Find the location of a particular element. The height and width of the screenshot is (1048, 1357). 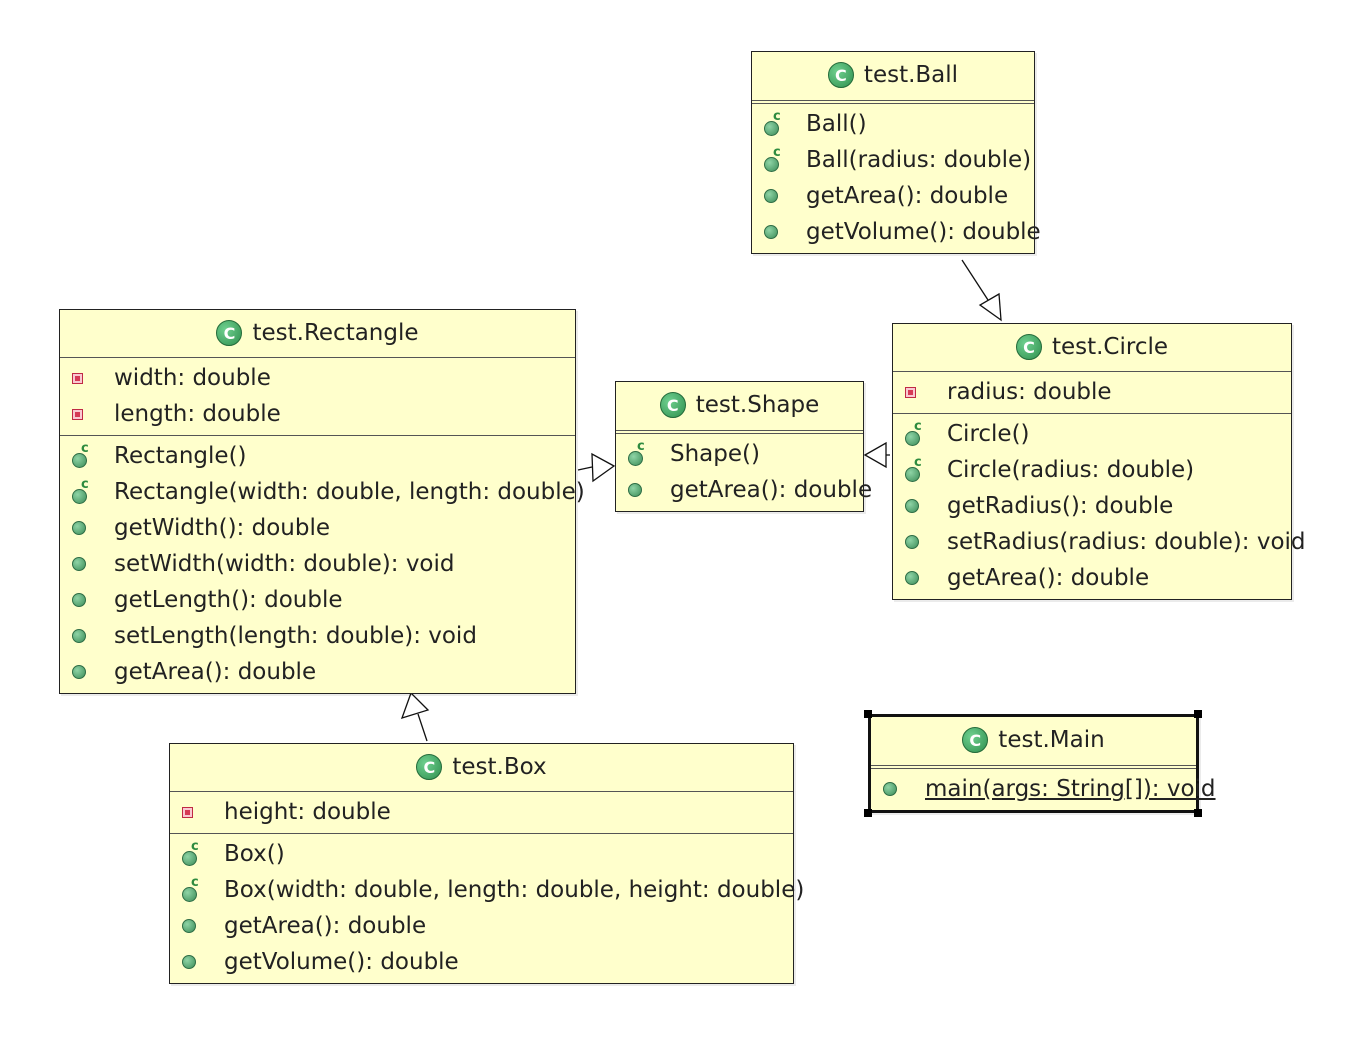

class-main: C test.Main main(args: String[]): void is located at coordinates (1042, 763).